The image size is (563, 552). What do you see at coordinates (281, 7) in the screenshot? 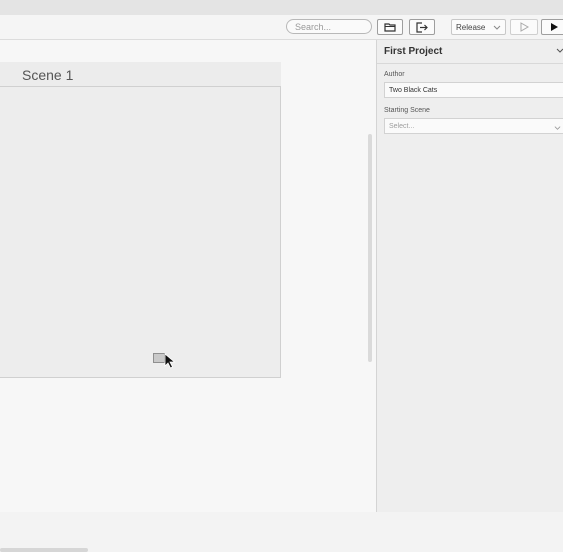
I see `window-titlebar` at bounding box center [281, 7].